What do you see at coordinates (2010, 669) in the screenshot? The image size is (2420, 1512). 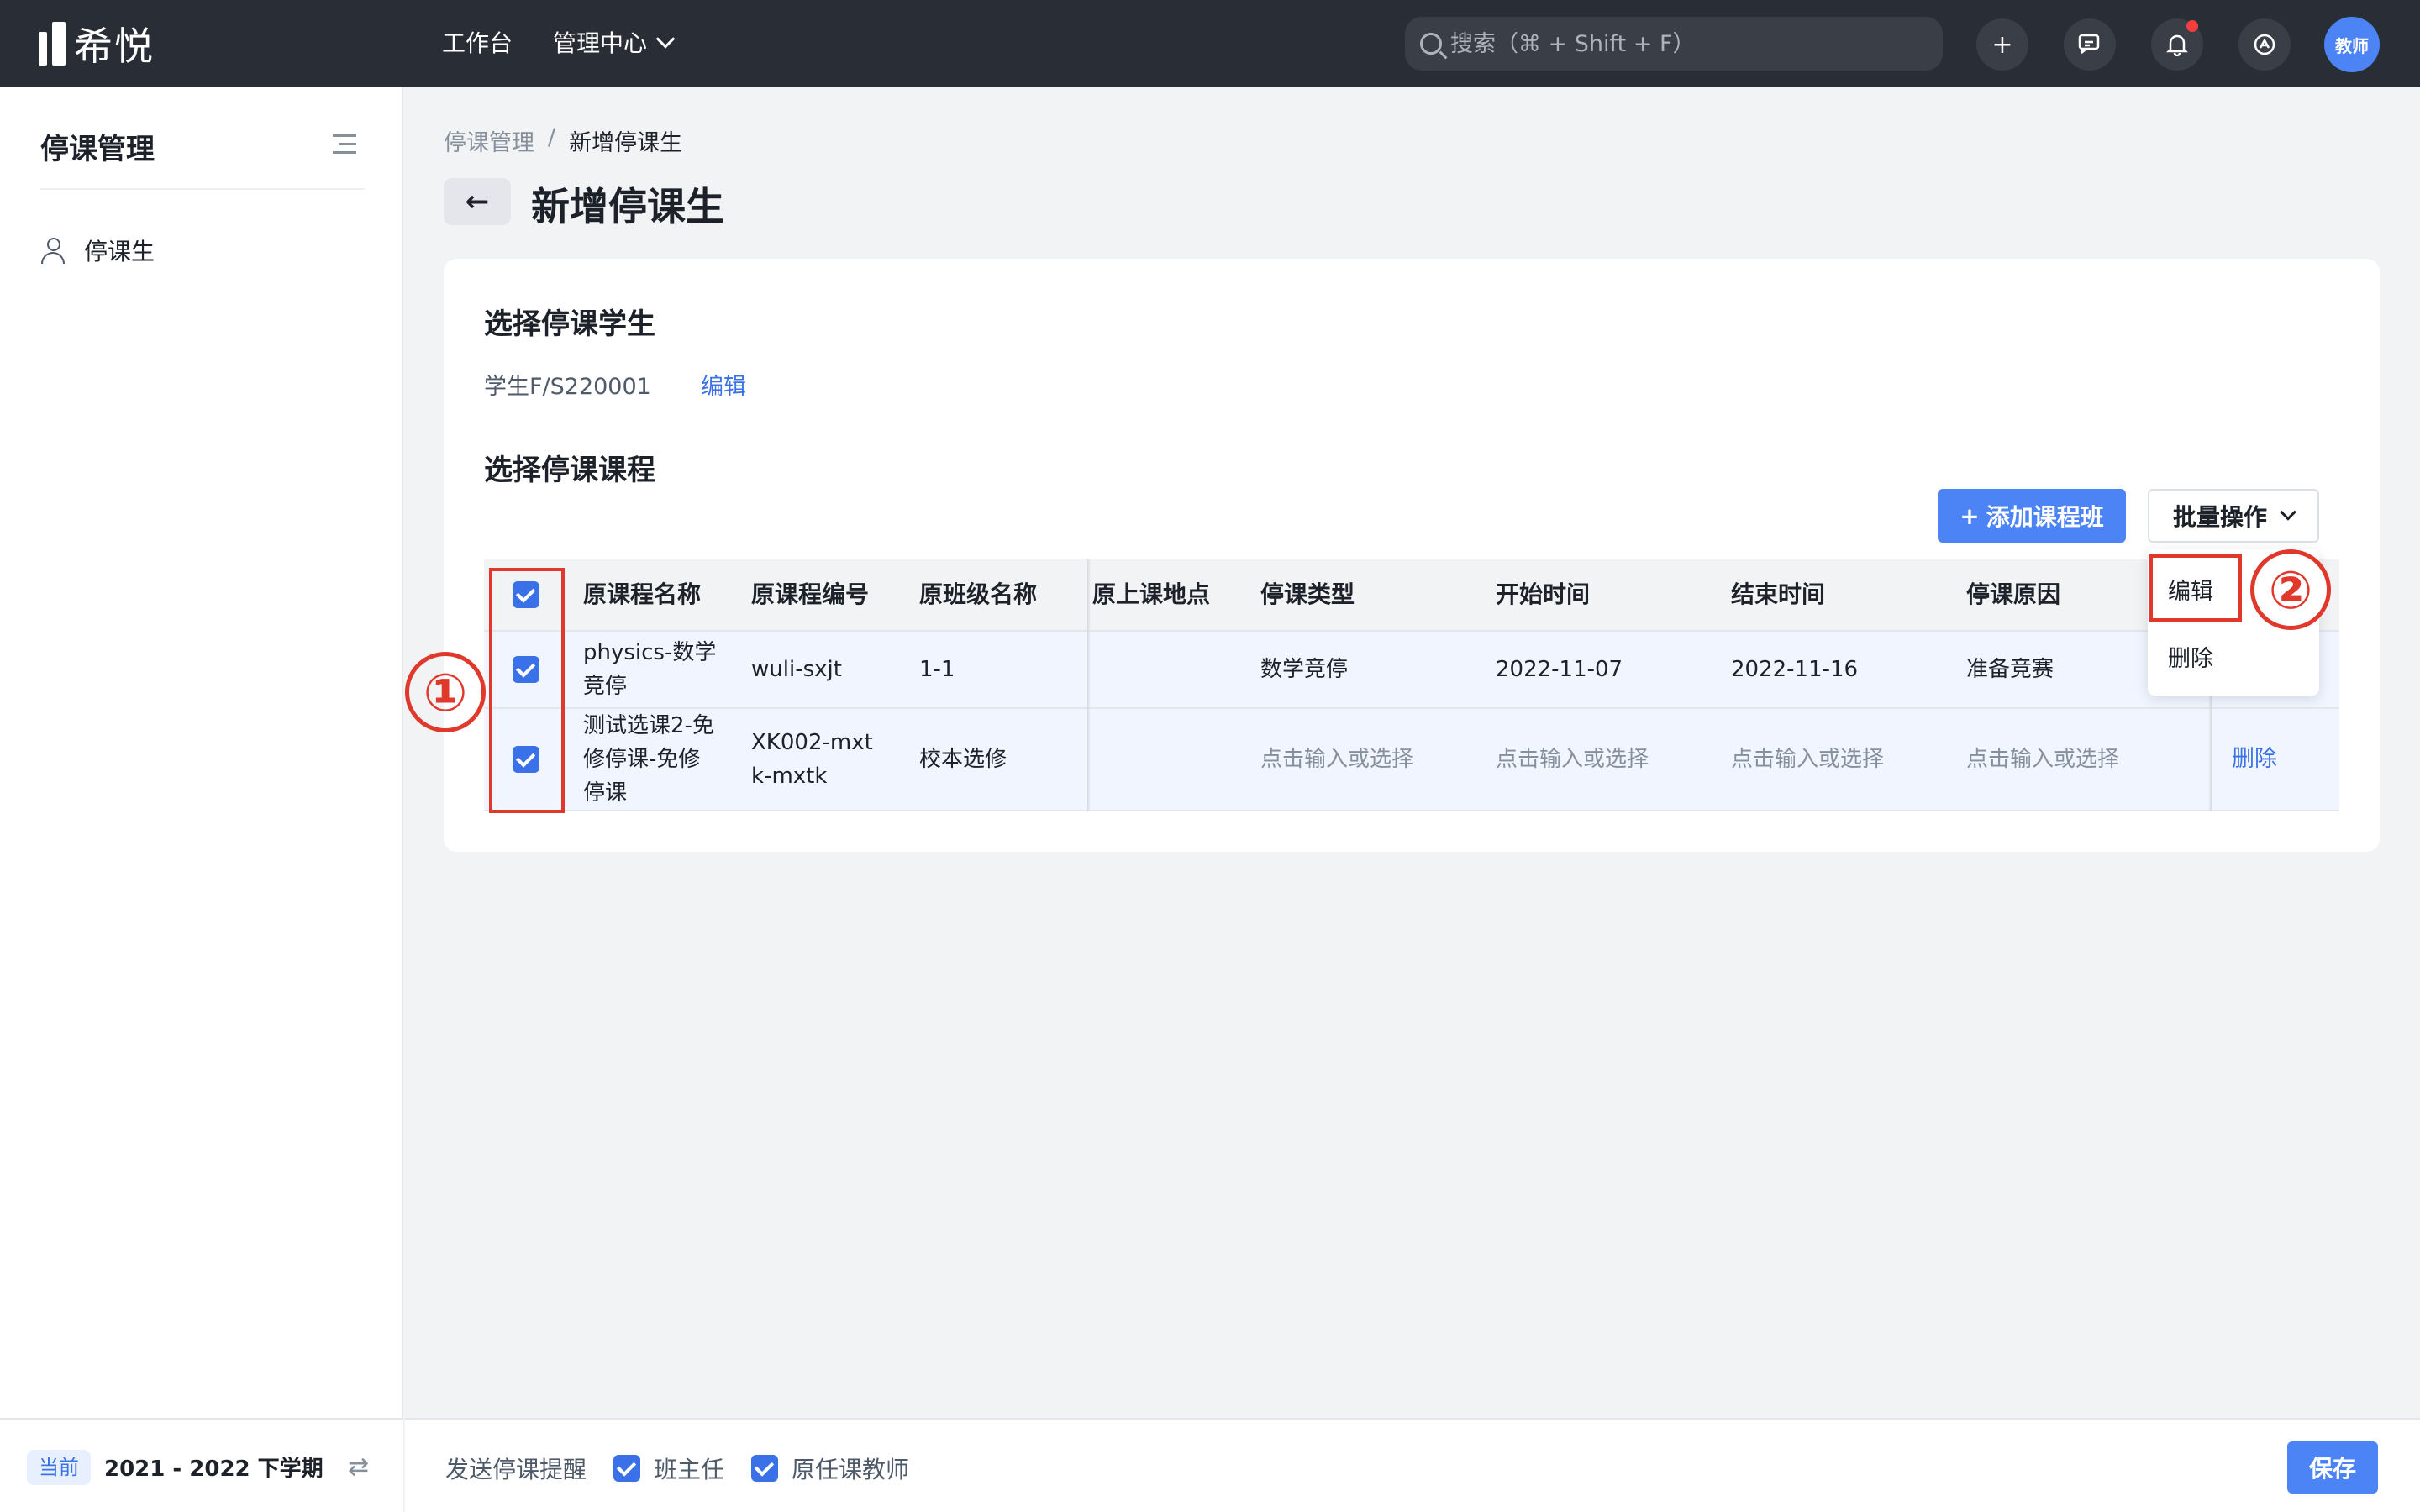 I see `cell-stop-reason: 准备竞赛` at bounding box center [2010, 669].